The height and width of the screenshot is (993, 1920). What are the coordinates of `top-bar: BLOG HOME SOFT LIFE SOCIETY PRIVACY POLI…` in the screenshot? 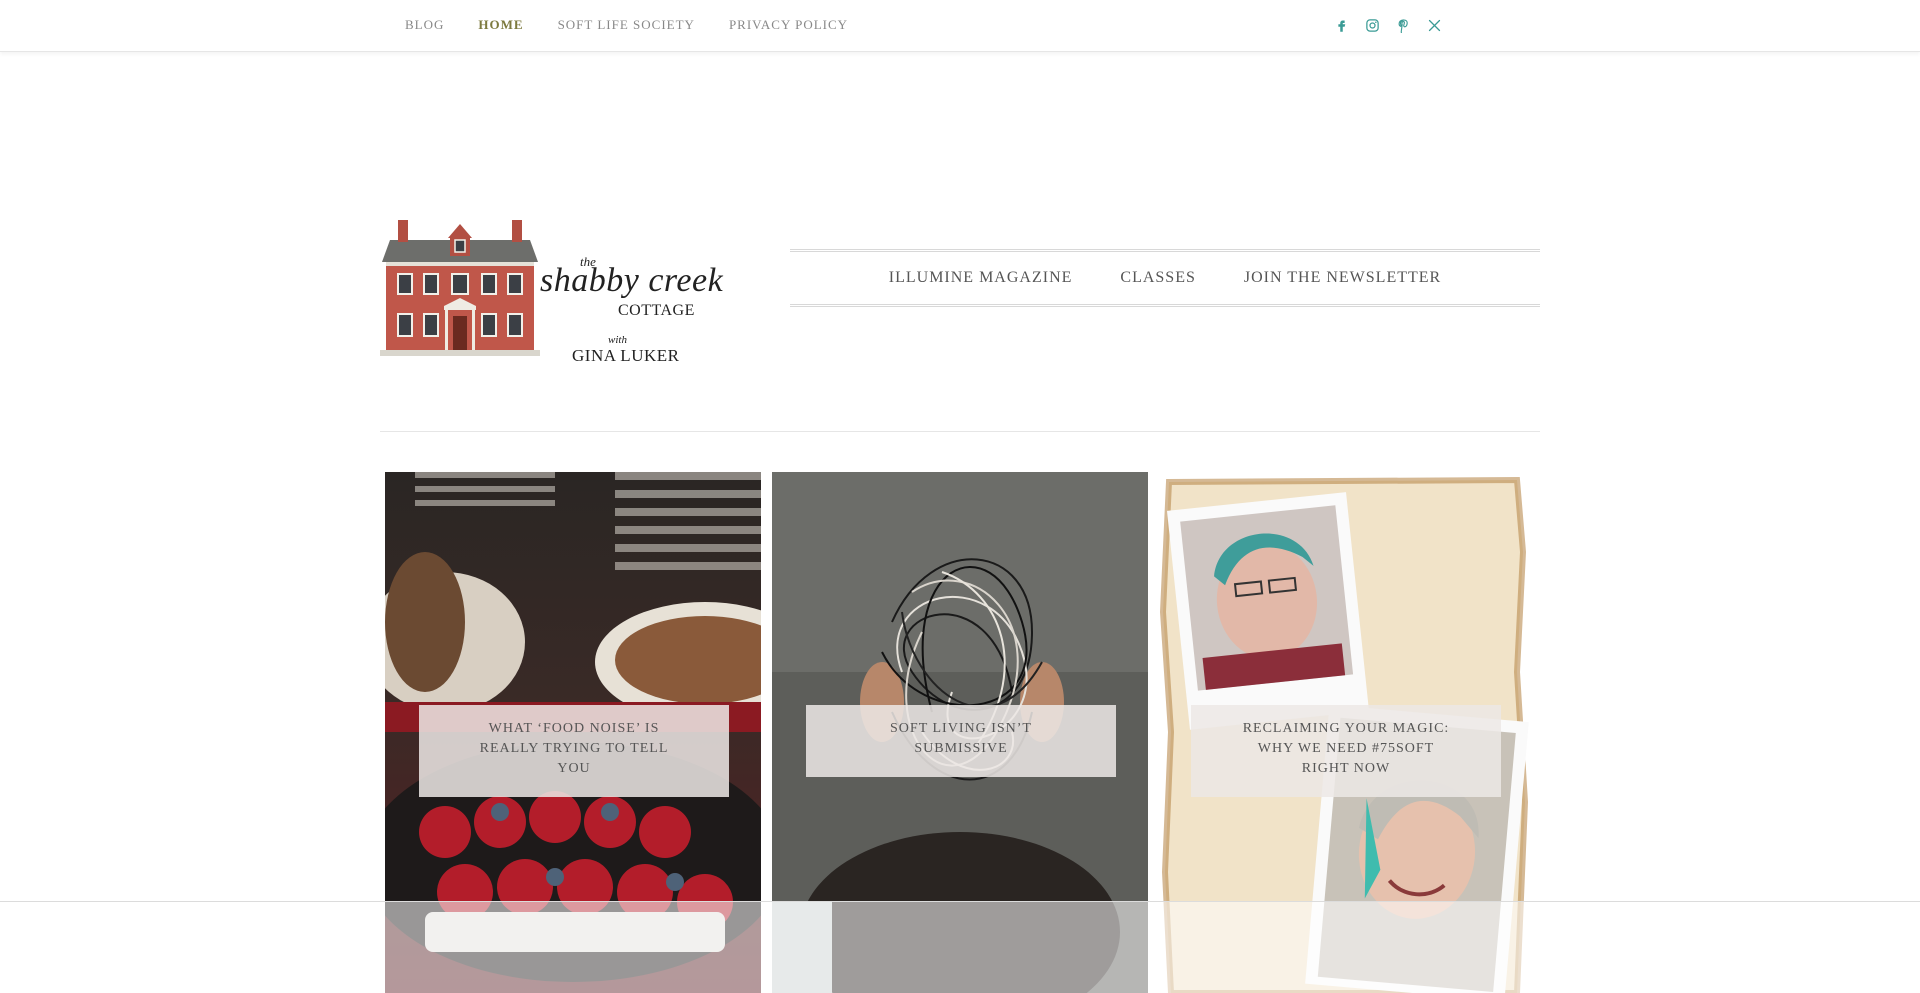 It's located at (960, 26).